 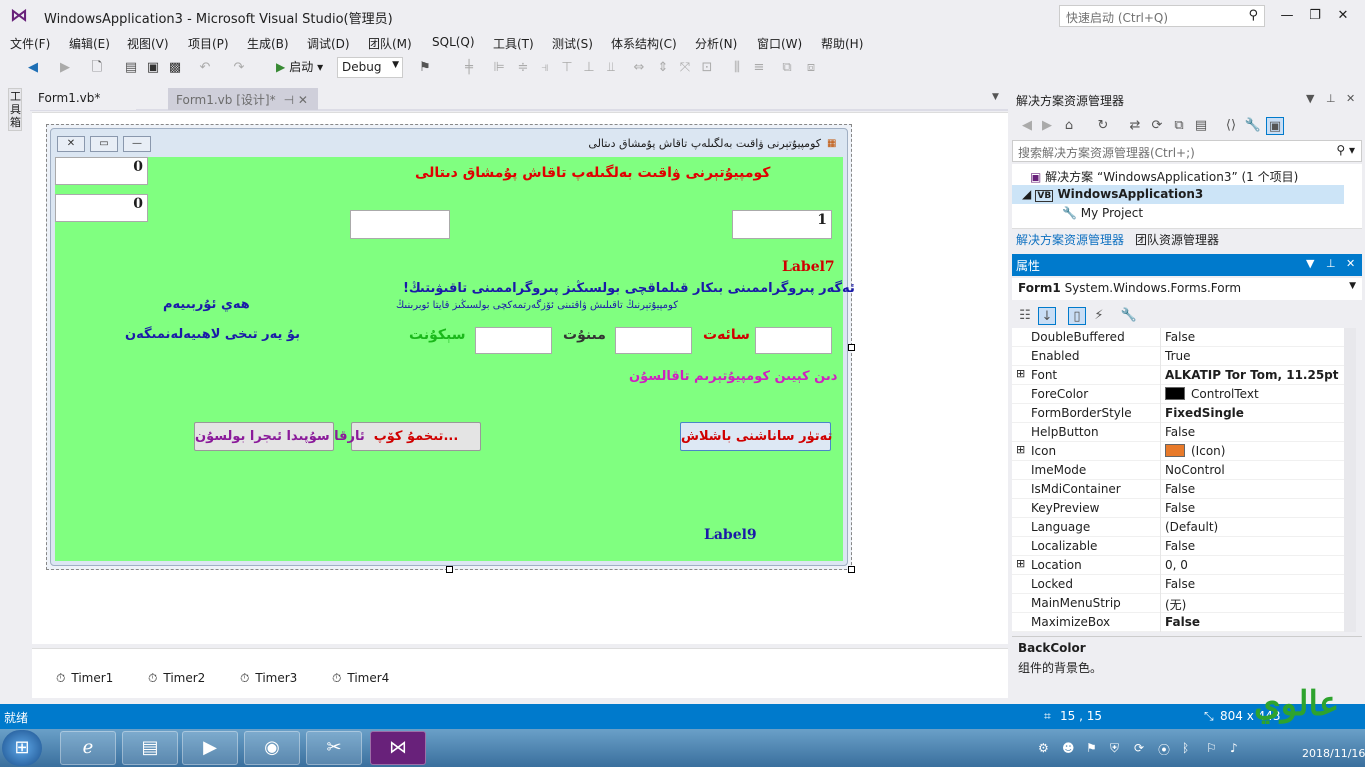 I want to click on menu-edit: 编辑(E), so click(x=89, y=43).